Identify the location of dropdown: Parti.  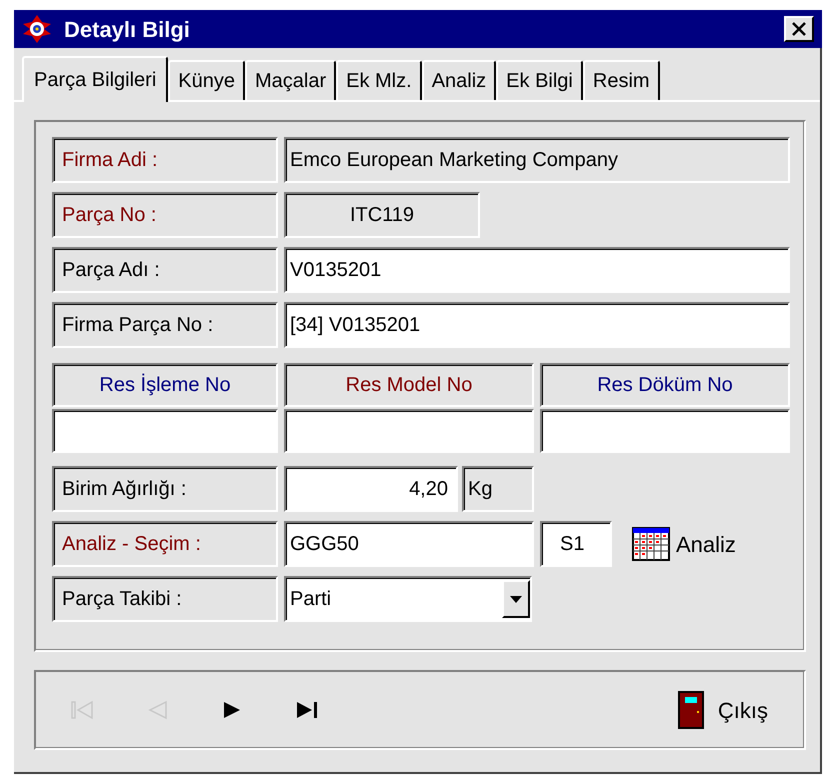
(408, 599).